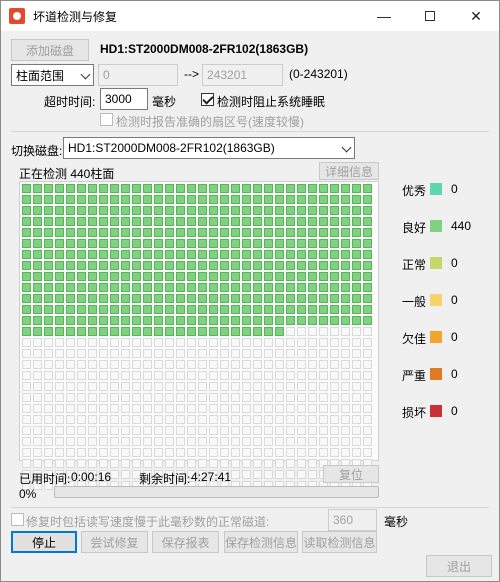 This screenshot has width=500, height=582. What do you see at coordinates (44, 542) in the screenshot?
I see `stop-button: 停止` at bounding box center [44, 542].